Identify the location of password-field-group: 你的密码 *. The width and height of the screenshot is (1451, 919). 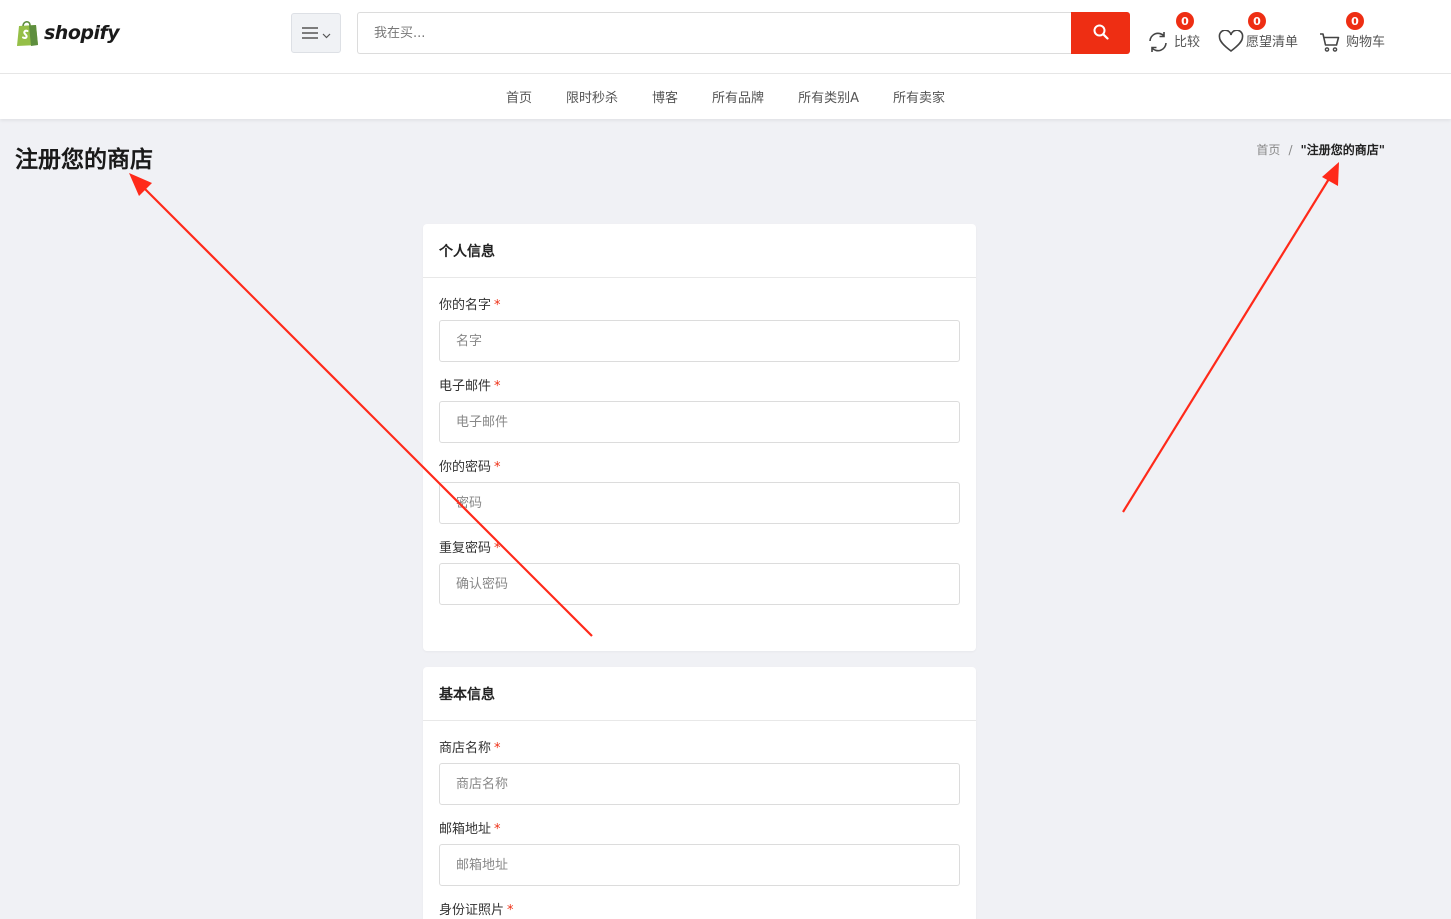
(699, 490).